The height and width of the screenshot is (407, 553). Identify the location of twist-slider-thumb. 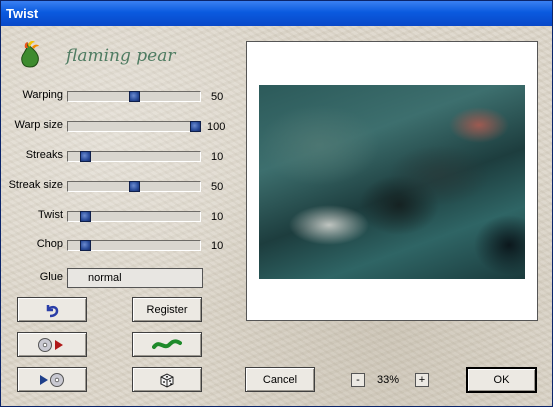
(85, 216).